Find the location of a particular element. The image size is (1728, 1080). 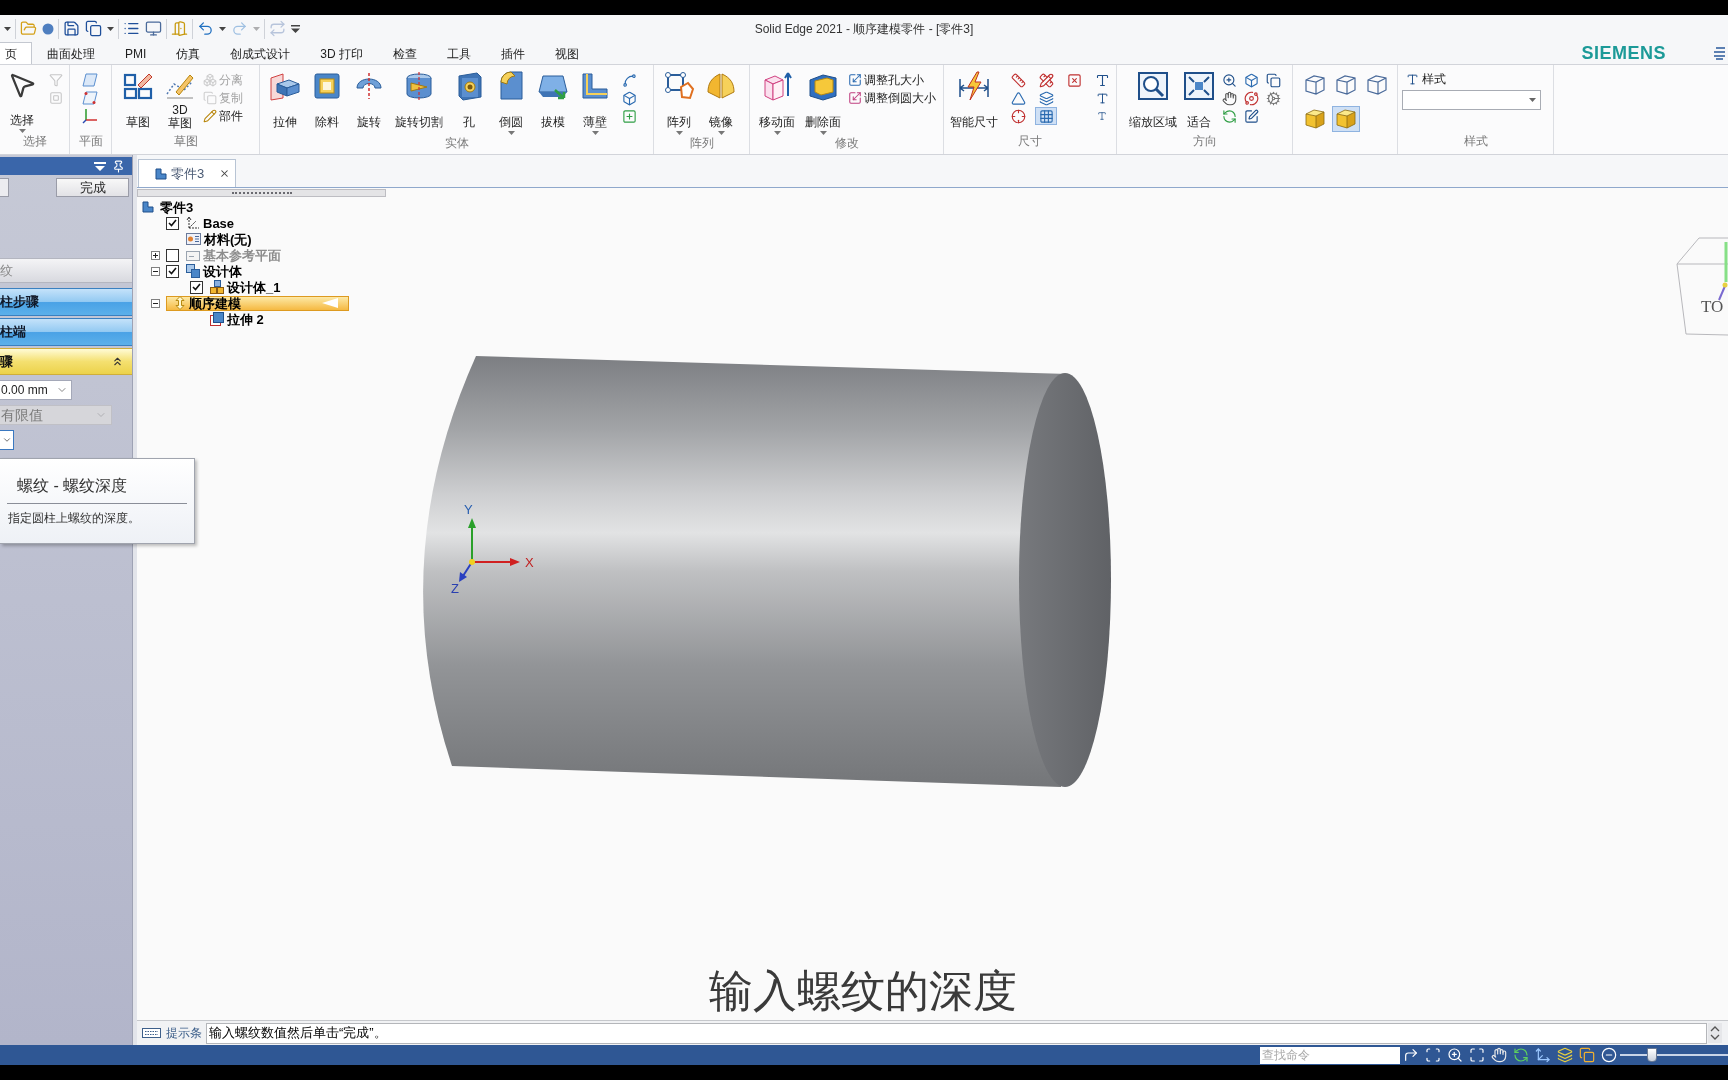

ribbon-button: 缩放区域 is located at coordinates (1153, 97).